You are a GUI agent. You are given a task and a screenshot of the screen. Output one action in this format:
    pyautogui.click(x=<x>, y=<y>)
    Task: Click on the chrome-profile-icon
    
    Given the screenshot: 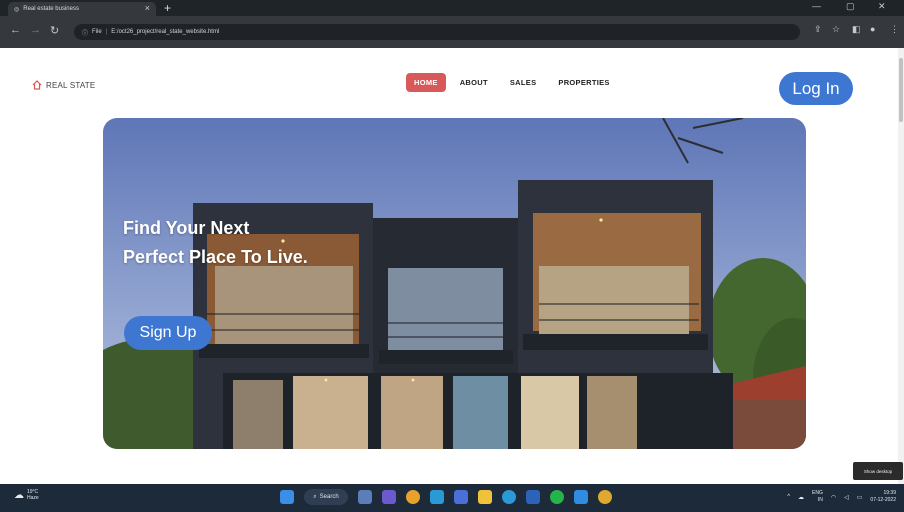 What is the action you would take?
    pyautogui.click(x=605, y=497)
    